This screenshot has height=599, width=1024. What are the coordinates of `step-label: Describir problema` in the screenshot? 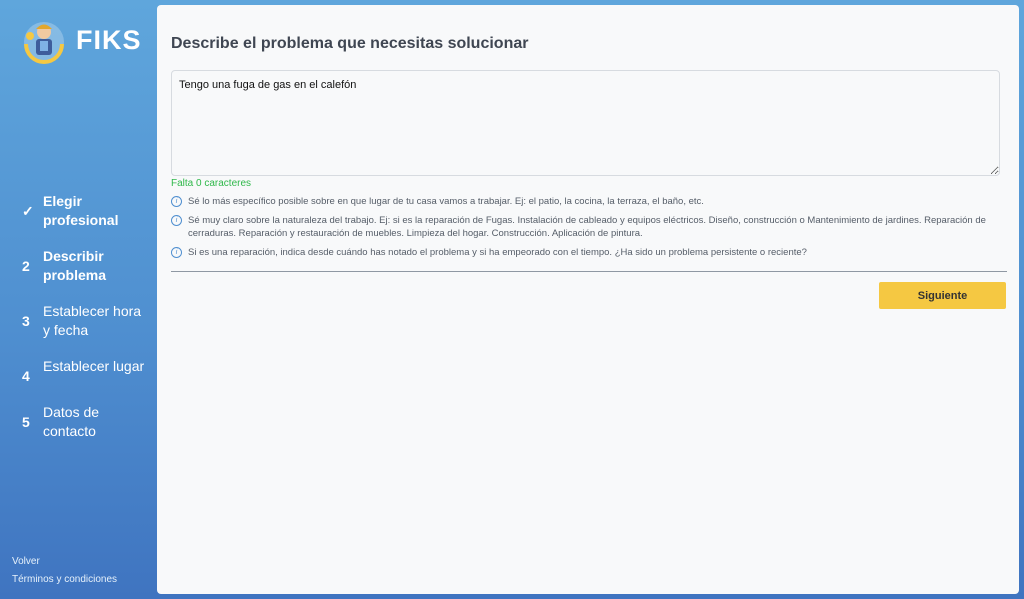 It's located at (75, 265).